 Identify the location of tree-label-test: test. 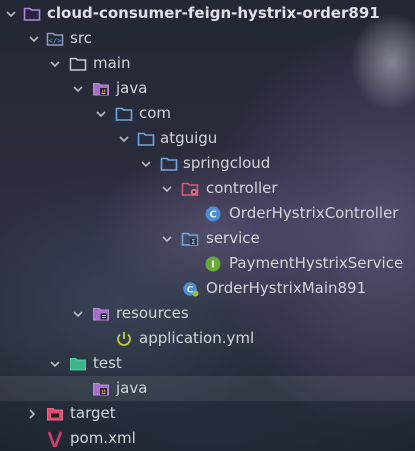
(107, 363).